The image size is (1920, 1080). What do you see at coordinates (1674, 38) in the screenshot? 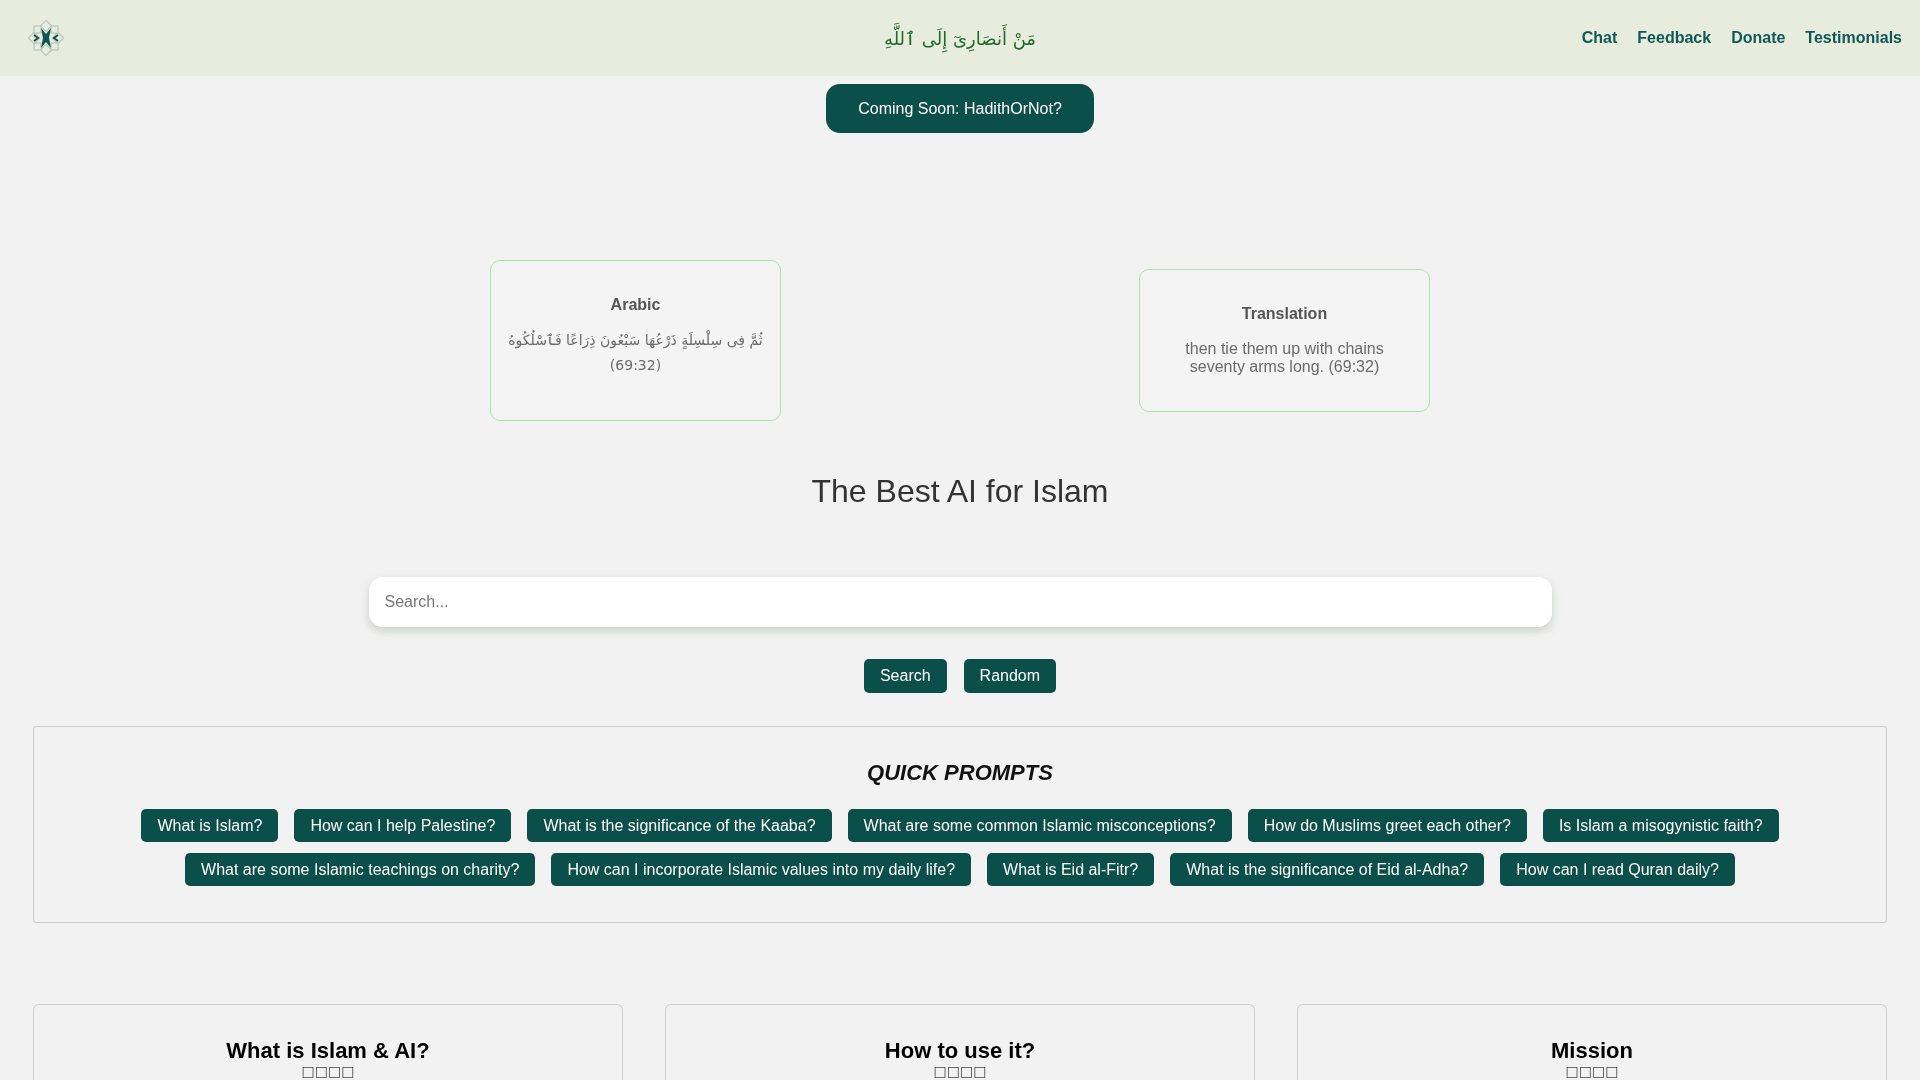
I see `nav-link: Feedback` at bounding box center [1674, 38].